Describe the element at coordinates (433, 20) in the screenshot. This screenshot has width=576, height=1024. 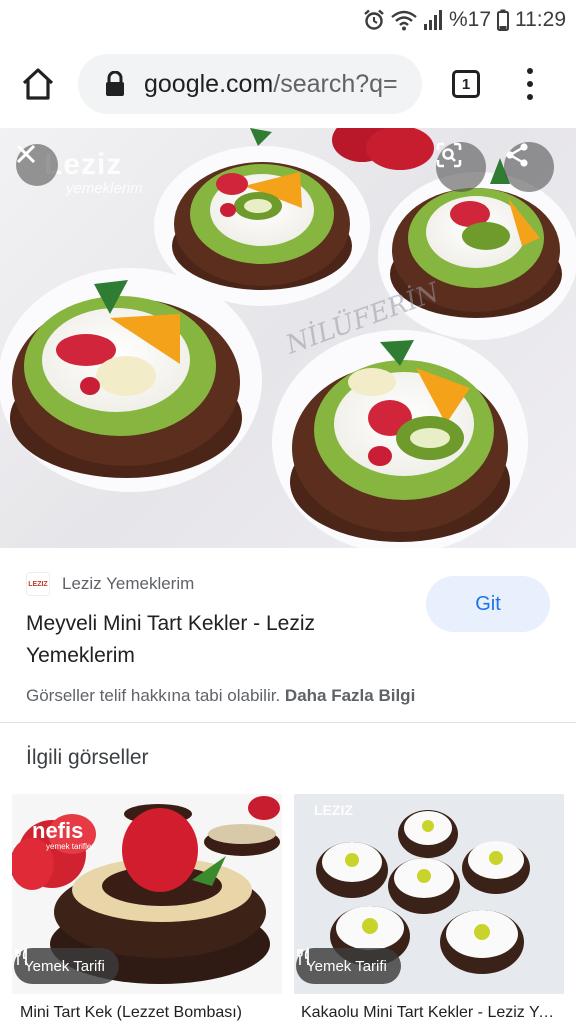
I see `signal-icon` at that location.